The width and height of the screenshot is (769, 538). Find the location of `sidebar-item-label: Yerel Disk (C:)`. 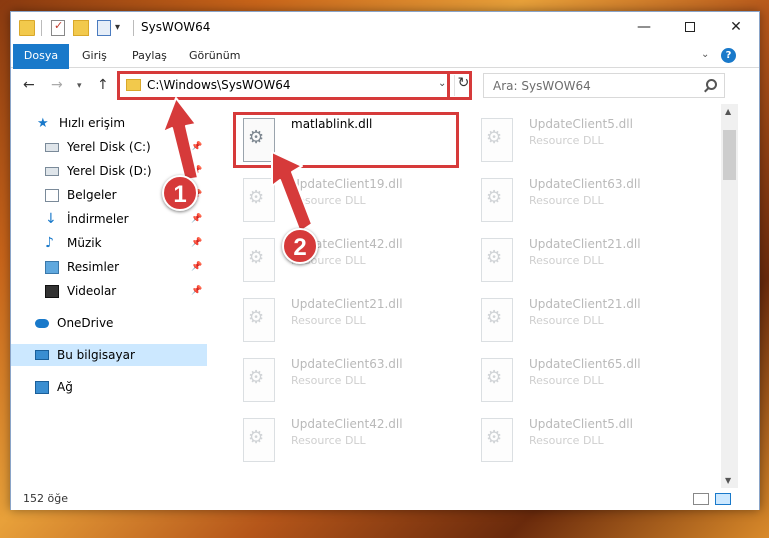

sidebar-item-label: Yerel Disk (C:) is located at coordinates (109, 147).